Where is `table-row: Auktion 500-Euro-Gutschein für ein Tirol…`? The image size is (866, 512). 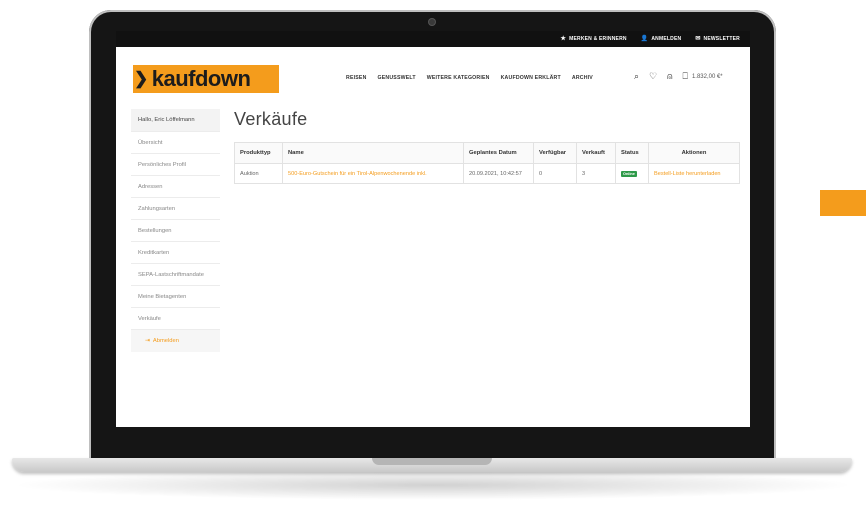 table-row: Auktion 500-Euro-Gutschein für ein Tirol… is located at coordinates (487, 173).